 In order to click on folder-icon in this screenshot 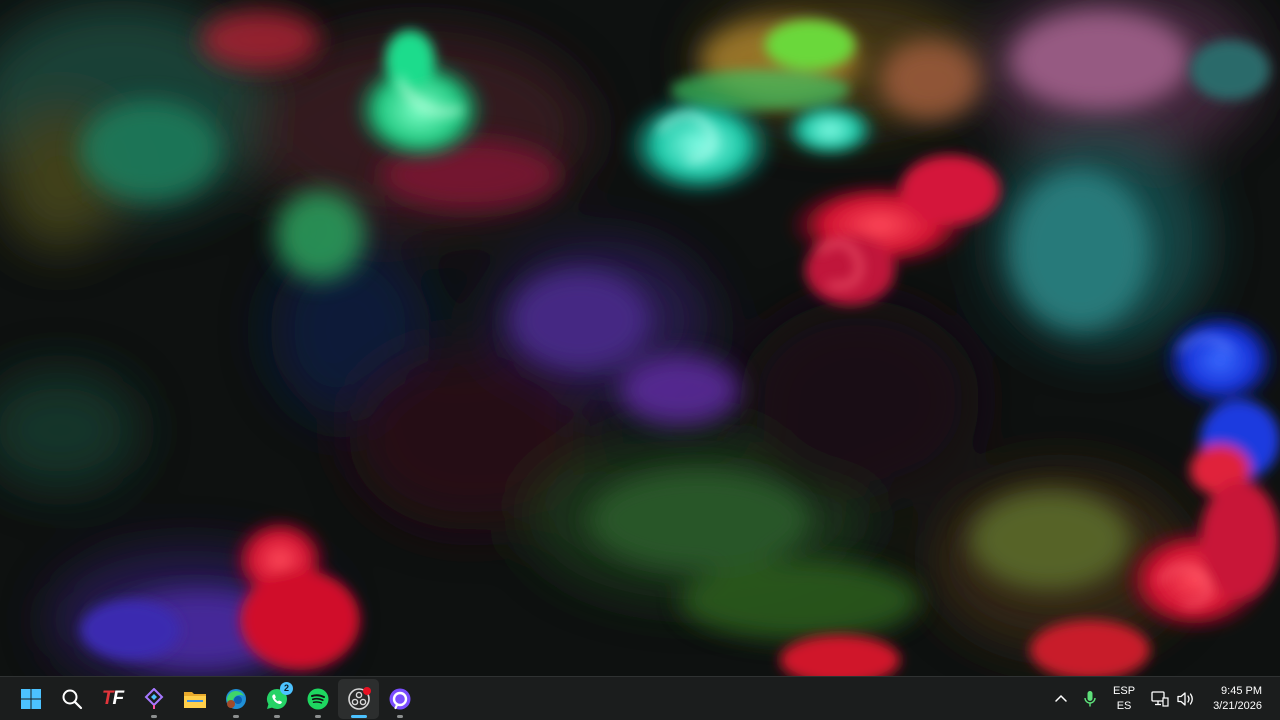, I will do `click(195, 699)`.